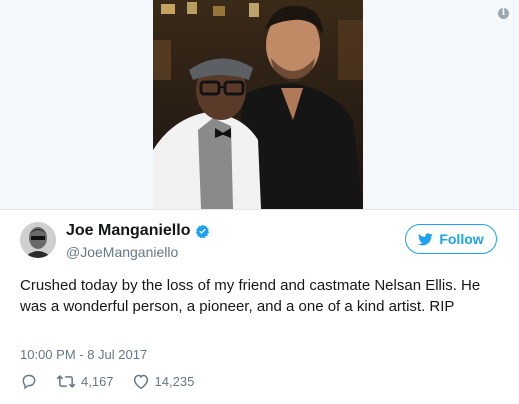  I want to click on retweet-icon, so click(66, 381).